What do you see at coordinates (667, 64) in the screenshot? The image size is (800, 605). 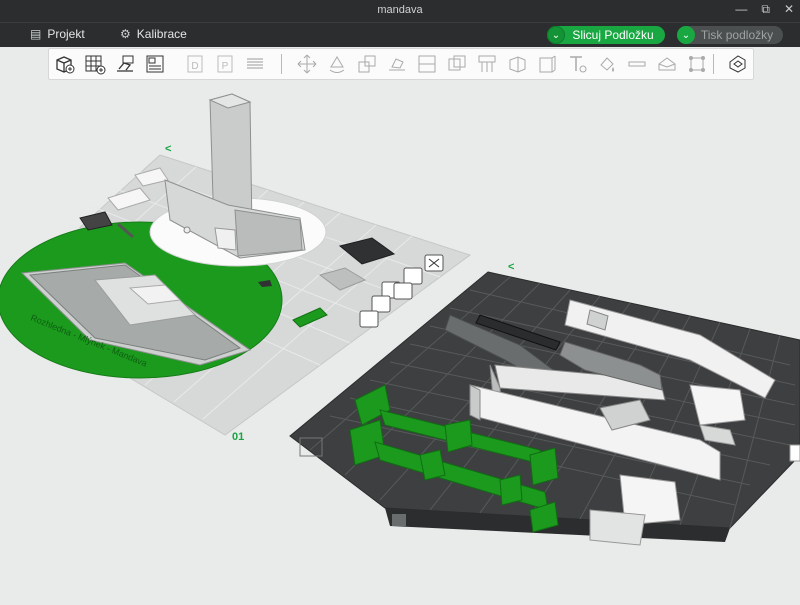 I see `emboss-icon` at bounding box center [667, 64].